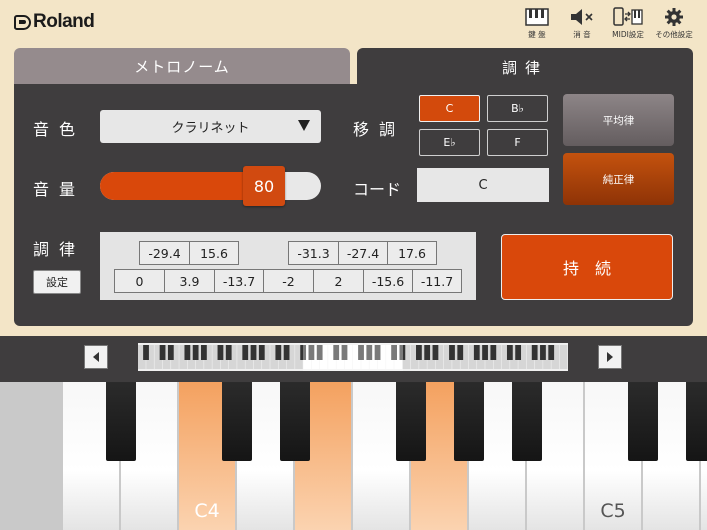 The height and width of the screenshot is (530, 707). I want to click on cent-cell-e: -13.7, so click(239, 281).